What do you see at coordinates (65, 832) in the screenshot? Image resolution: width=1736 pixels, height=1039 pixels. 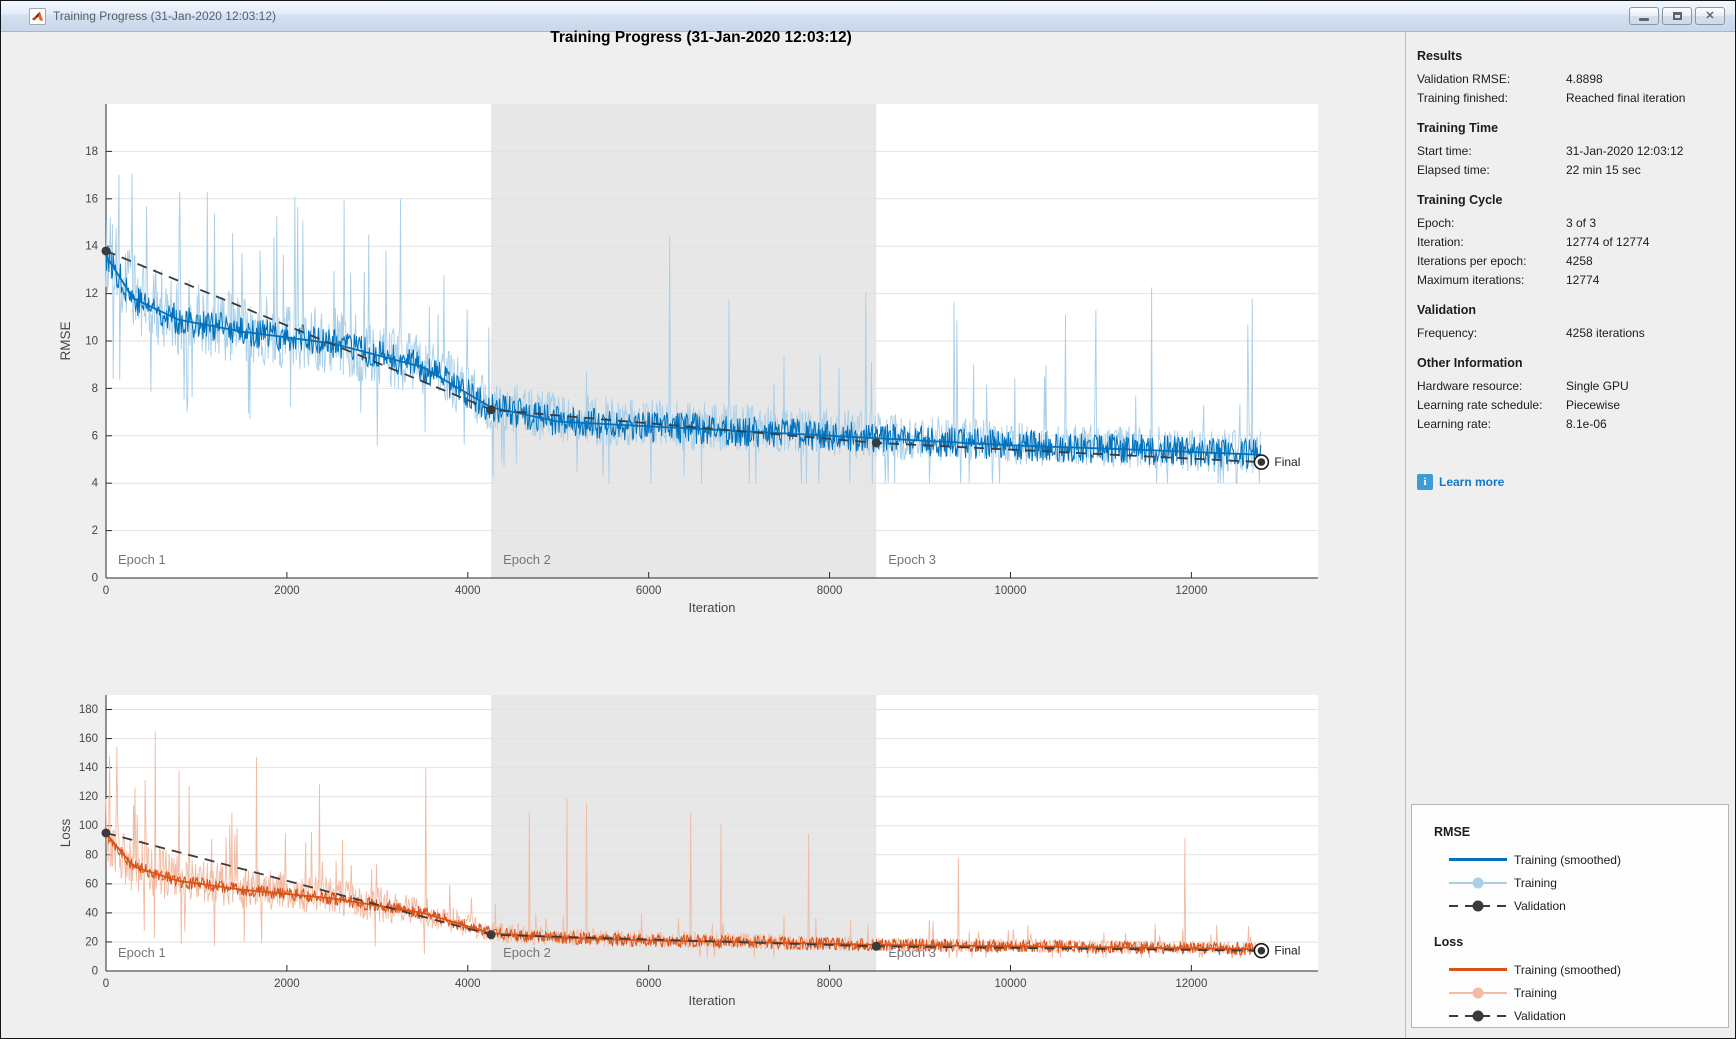 I see `svg-text: Loss` at bounding box center [65, 832].